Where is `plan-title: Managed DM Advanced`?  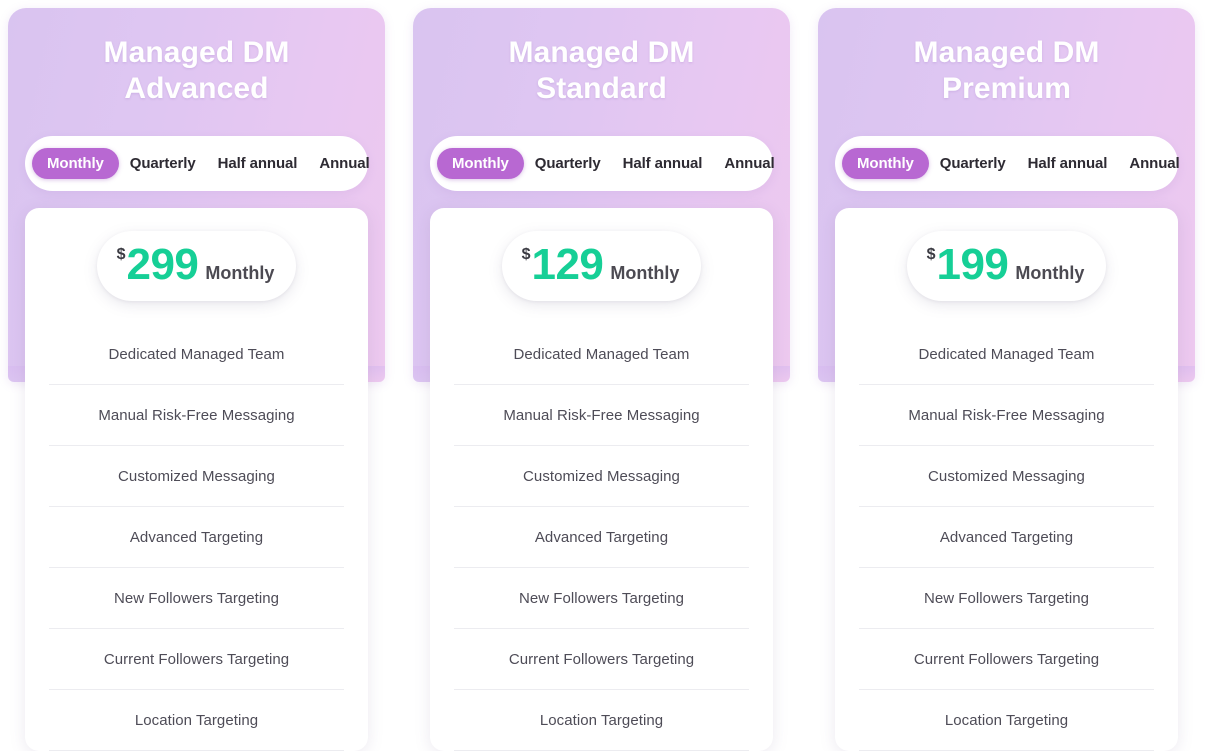
plan-title: Managed DM Advanced is located at coordinates (196, 57).